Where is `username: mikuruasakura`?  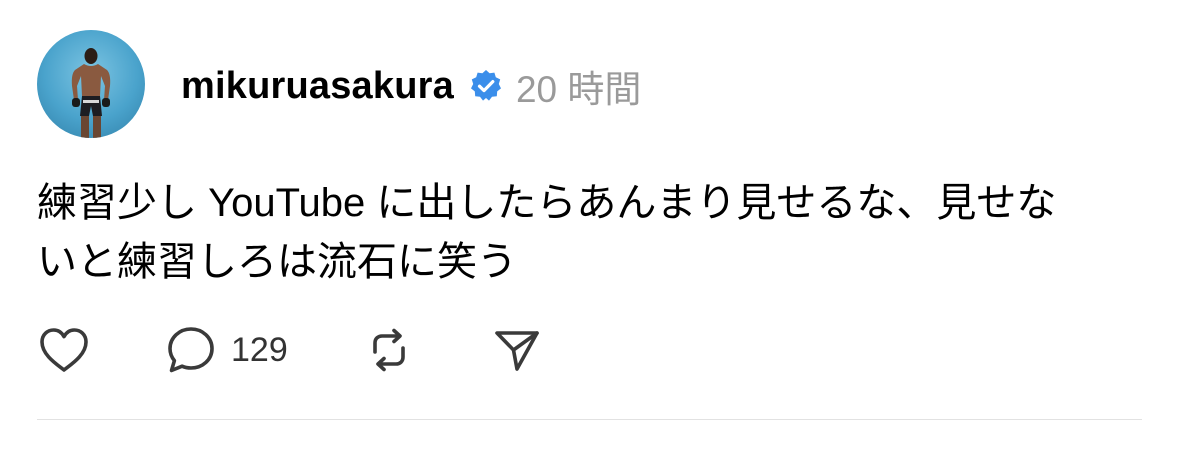
username: mikuruasakura is located at coordinates (317, 86).